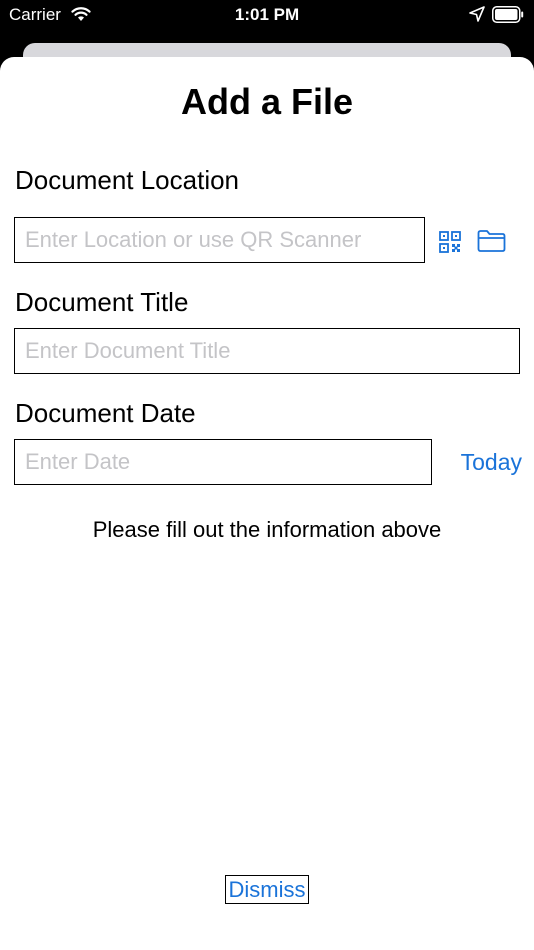  Describe the element at coordinates (491, 241) in the screenshot. I see `folder-icon` at that location.